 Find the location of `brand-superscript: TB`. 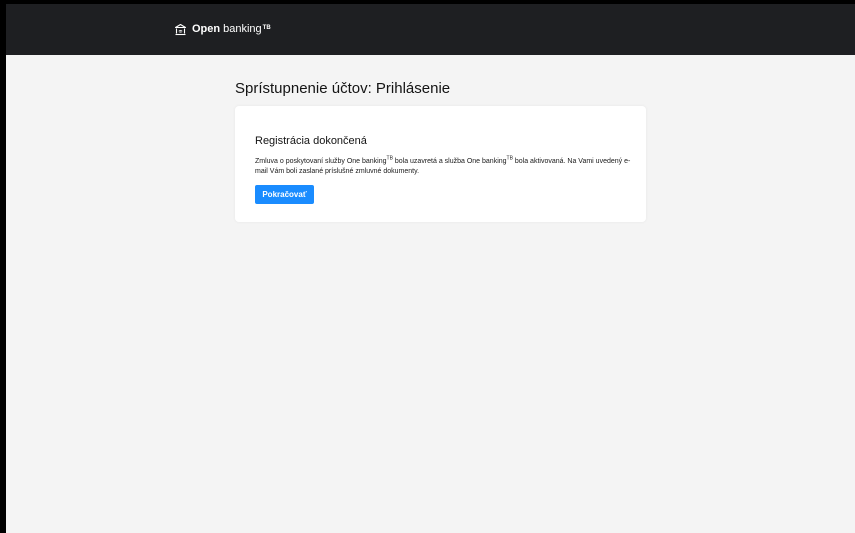

brand-superscript: TB is located at coordinates (266, 28).